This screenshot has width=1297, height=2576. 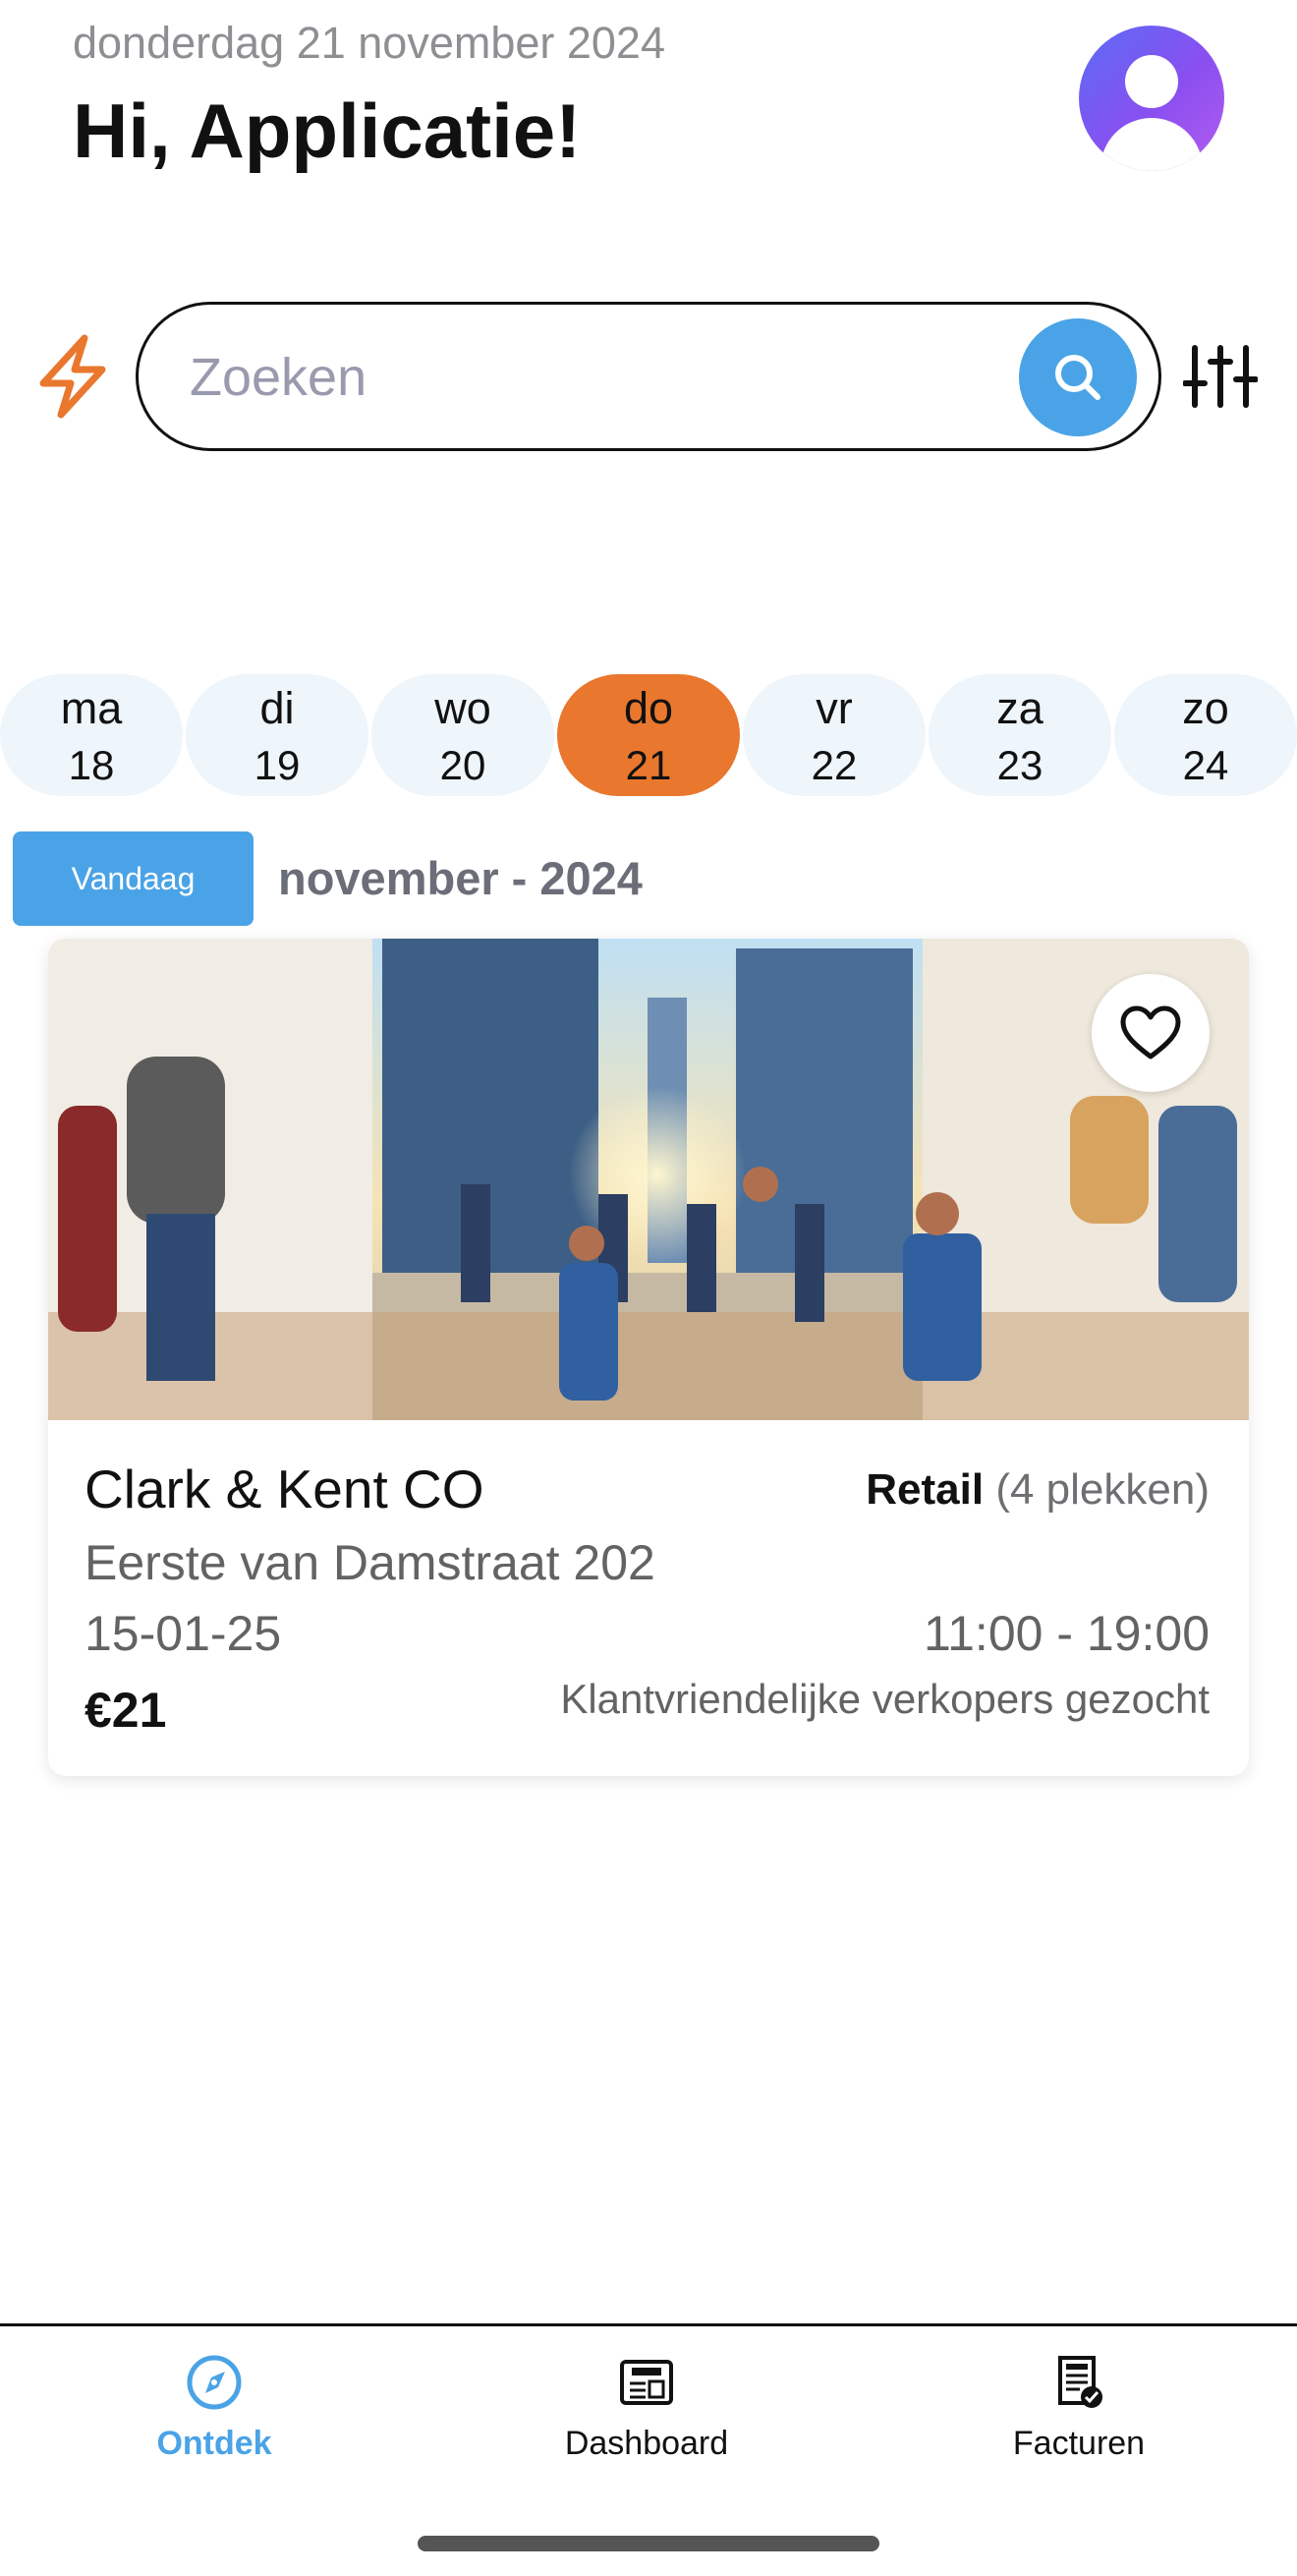 What do you see at coordinates (583, 378) in the screenshot?
I see `search-input` at bounding box center [583, 378].